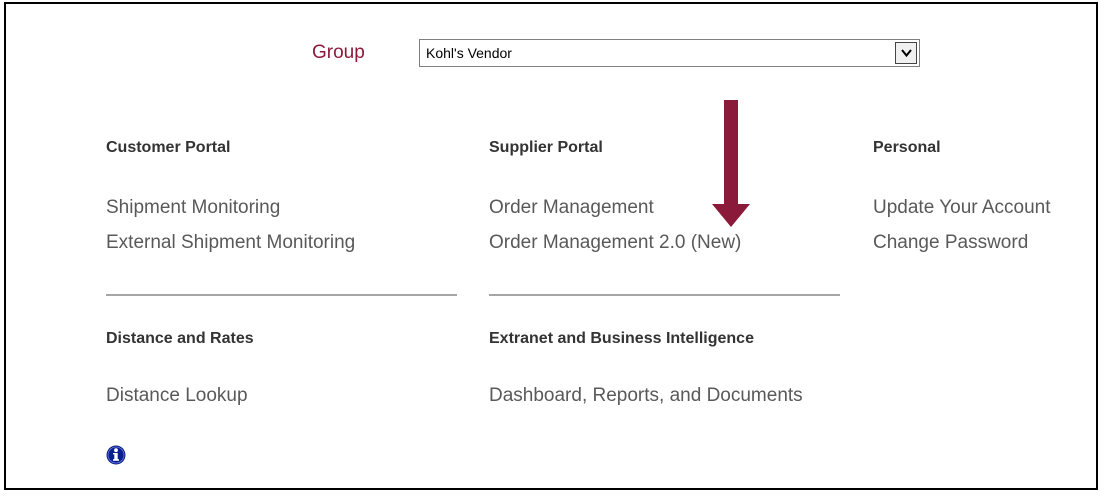 The height and width of the screenshot is (496, 1105). Describe the element at coordinates (338, 52) in the screenshot. I see `group-label: Group` at that location.